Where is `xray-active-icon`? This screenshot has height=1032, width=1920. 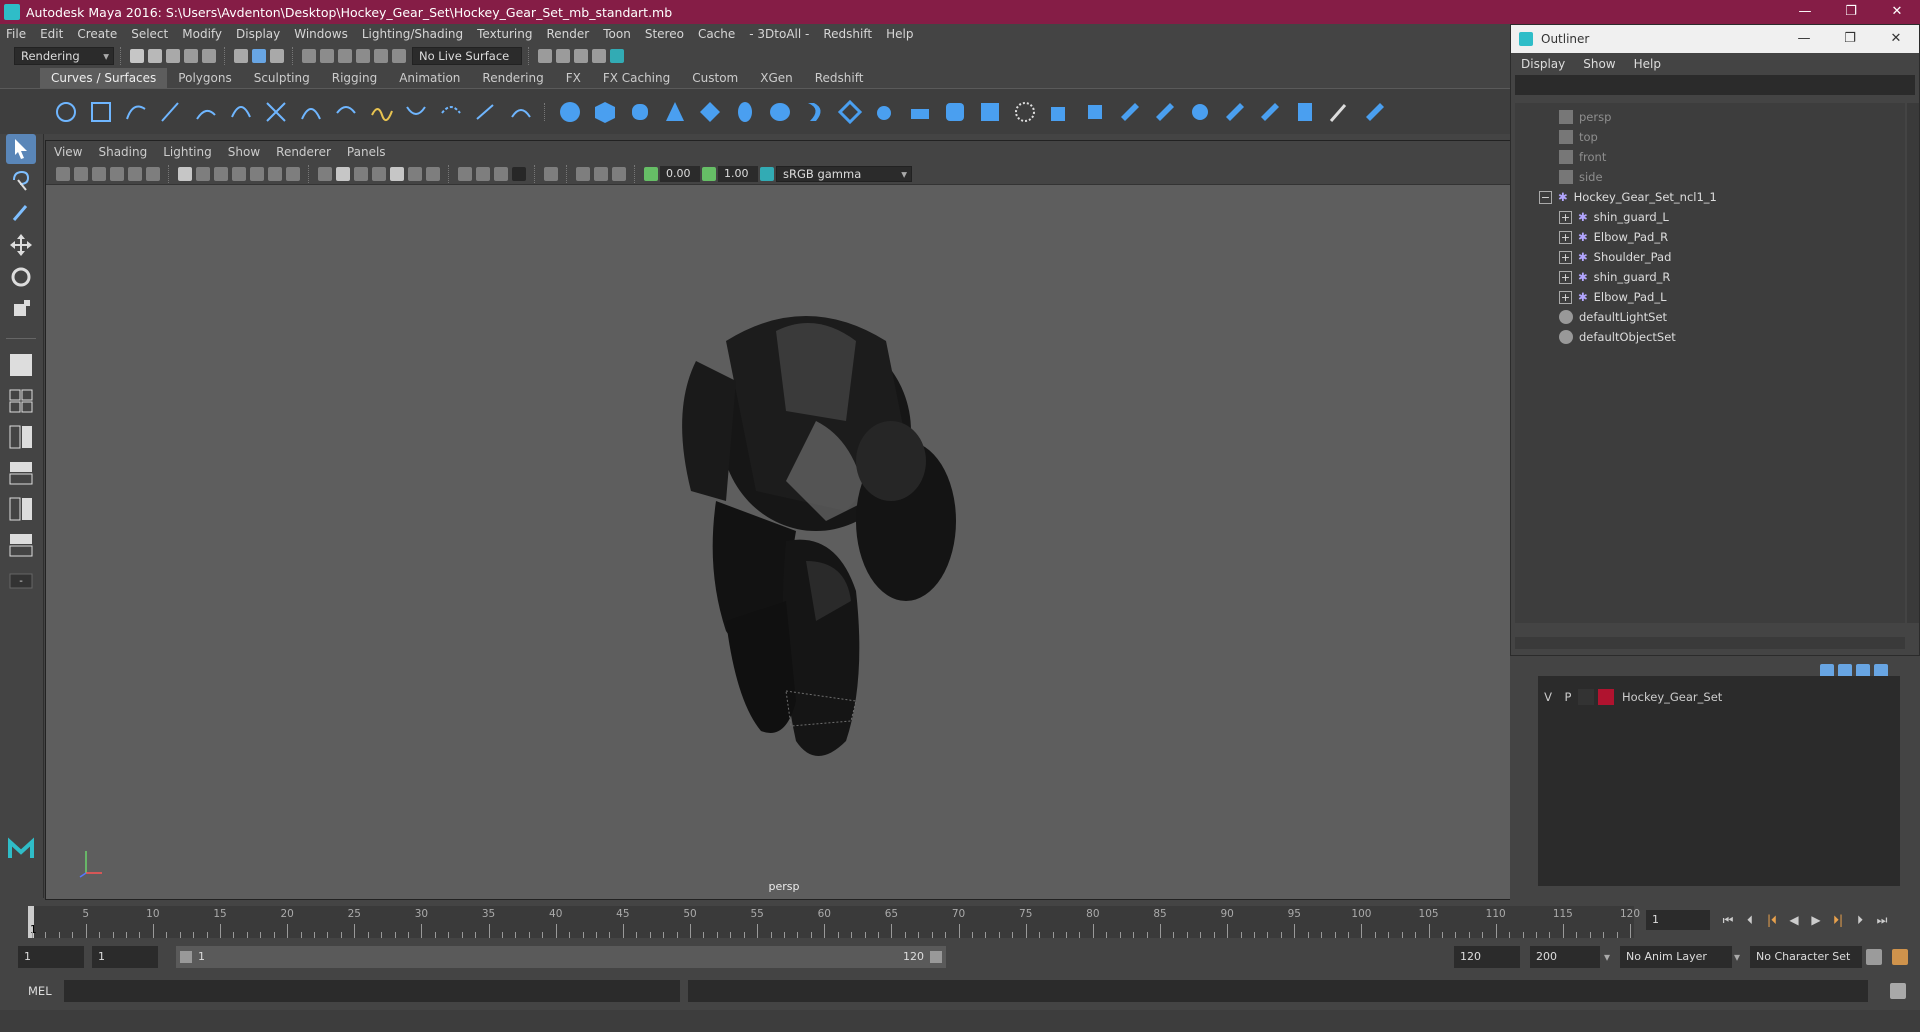 xray-active-icon is located at coordinates (601, 173).